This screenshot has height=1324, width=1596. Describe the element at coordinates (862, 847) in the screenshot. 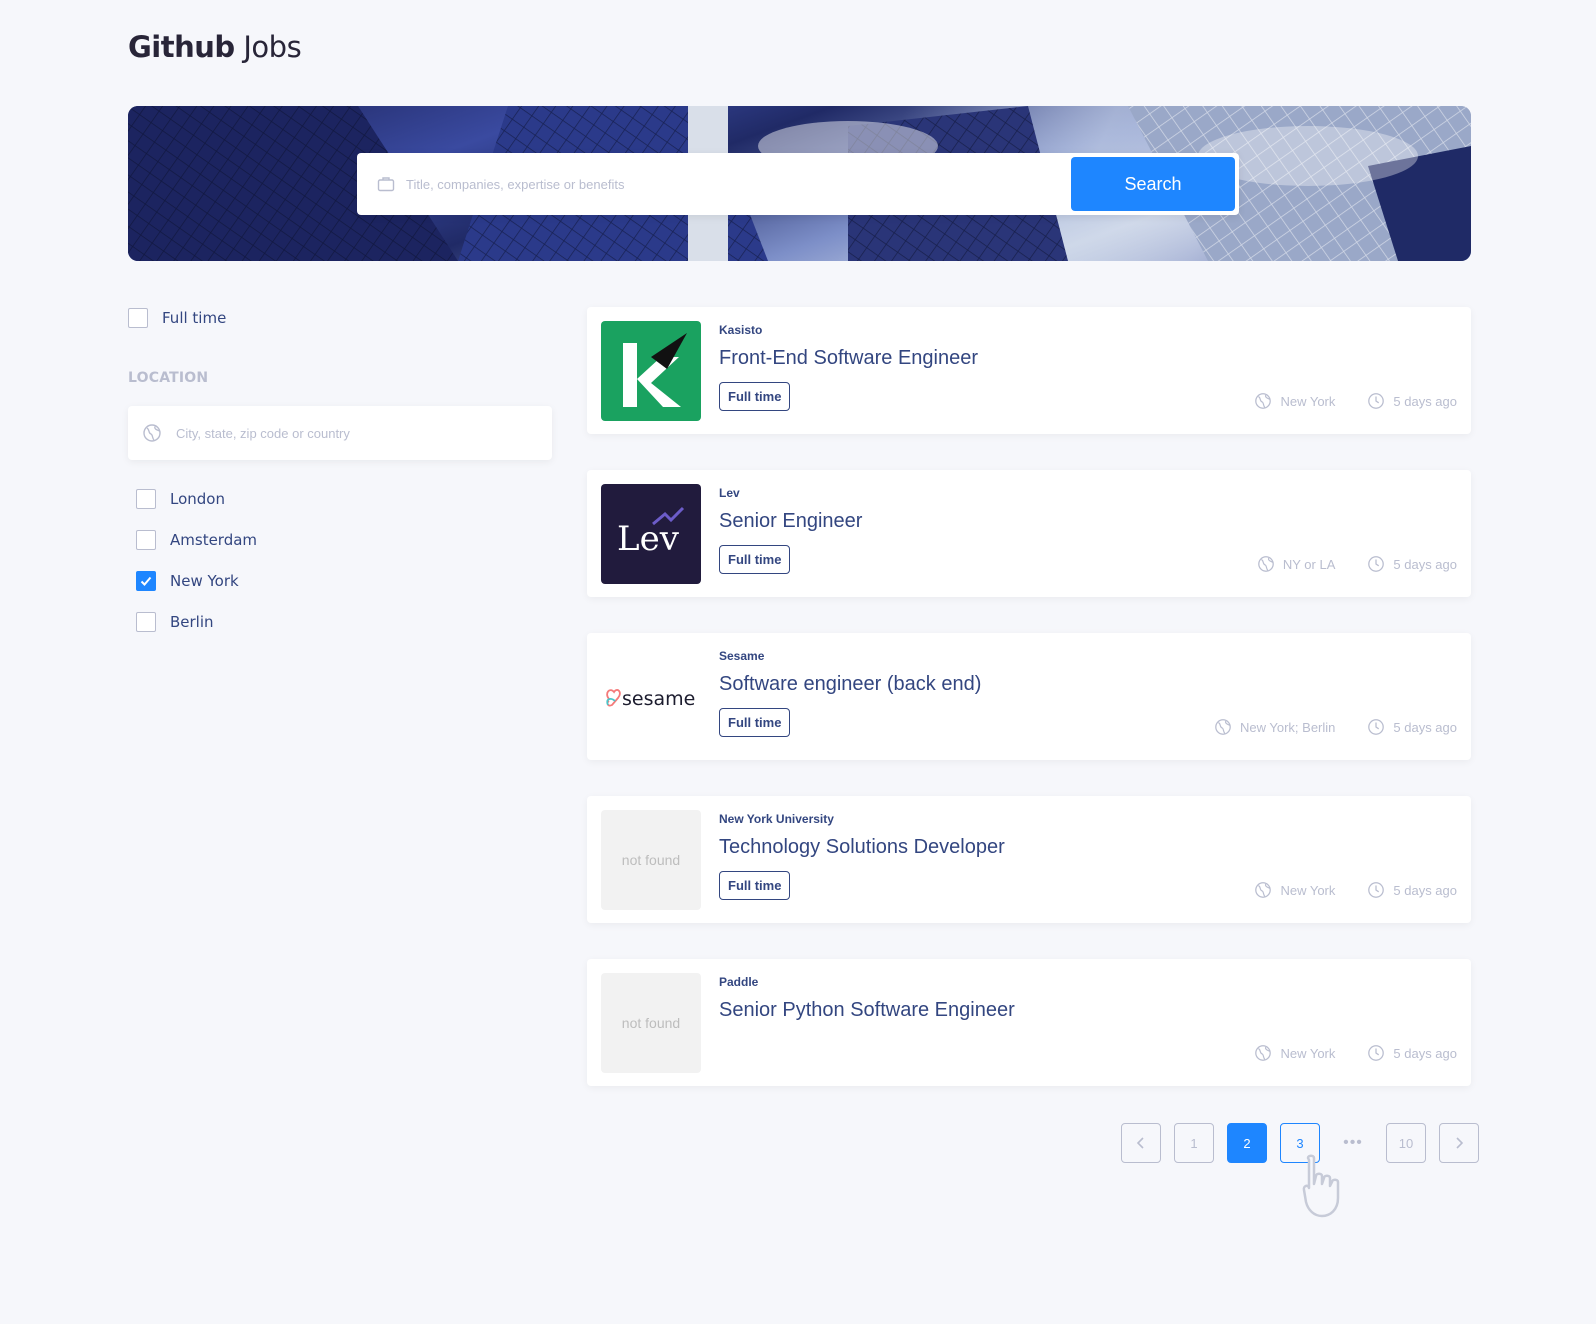

I see `job-title: Technology Solutions Developer` at that location.